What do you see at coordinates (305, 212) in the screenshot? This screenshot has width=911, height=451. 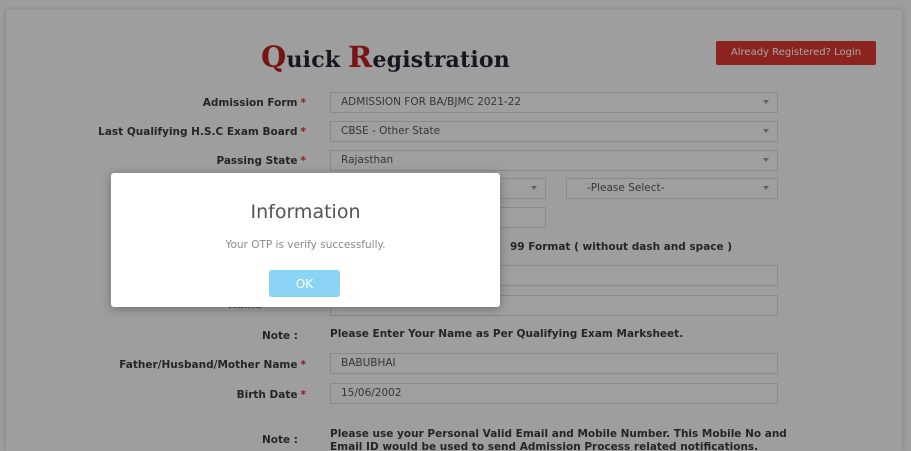 I see `dialog-title: Information` at bounding box center [305, 212].